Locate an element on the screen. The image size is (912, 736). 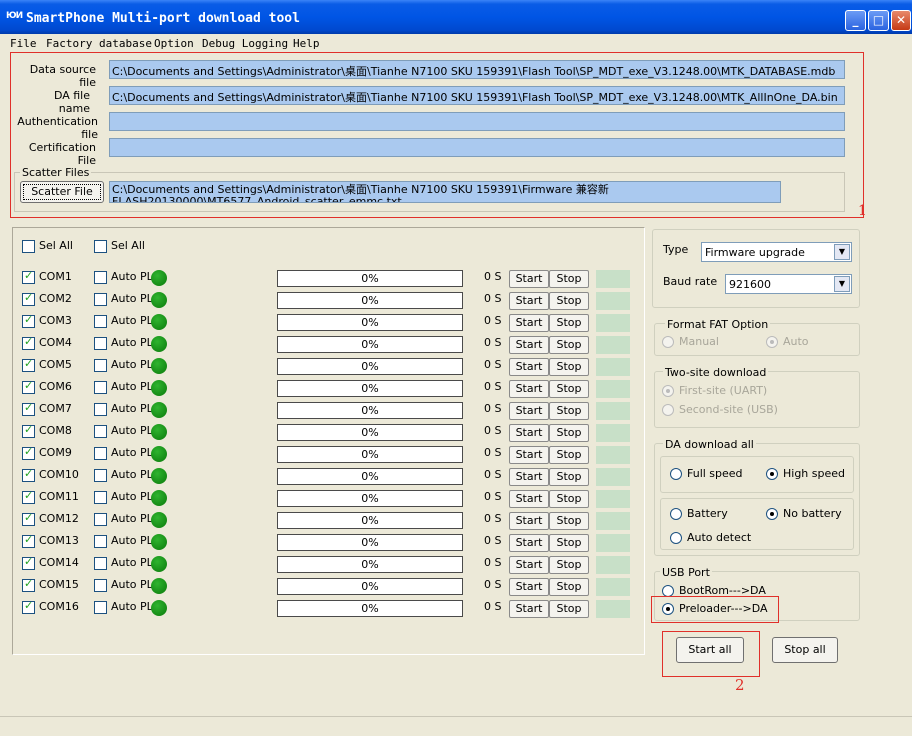
auto-pl-label: Auto PL is located at coordinates (132, 408).